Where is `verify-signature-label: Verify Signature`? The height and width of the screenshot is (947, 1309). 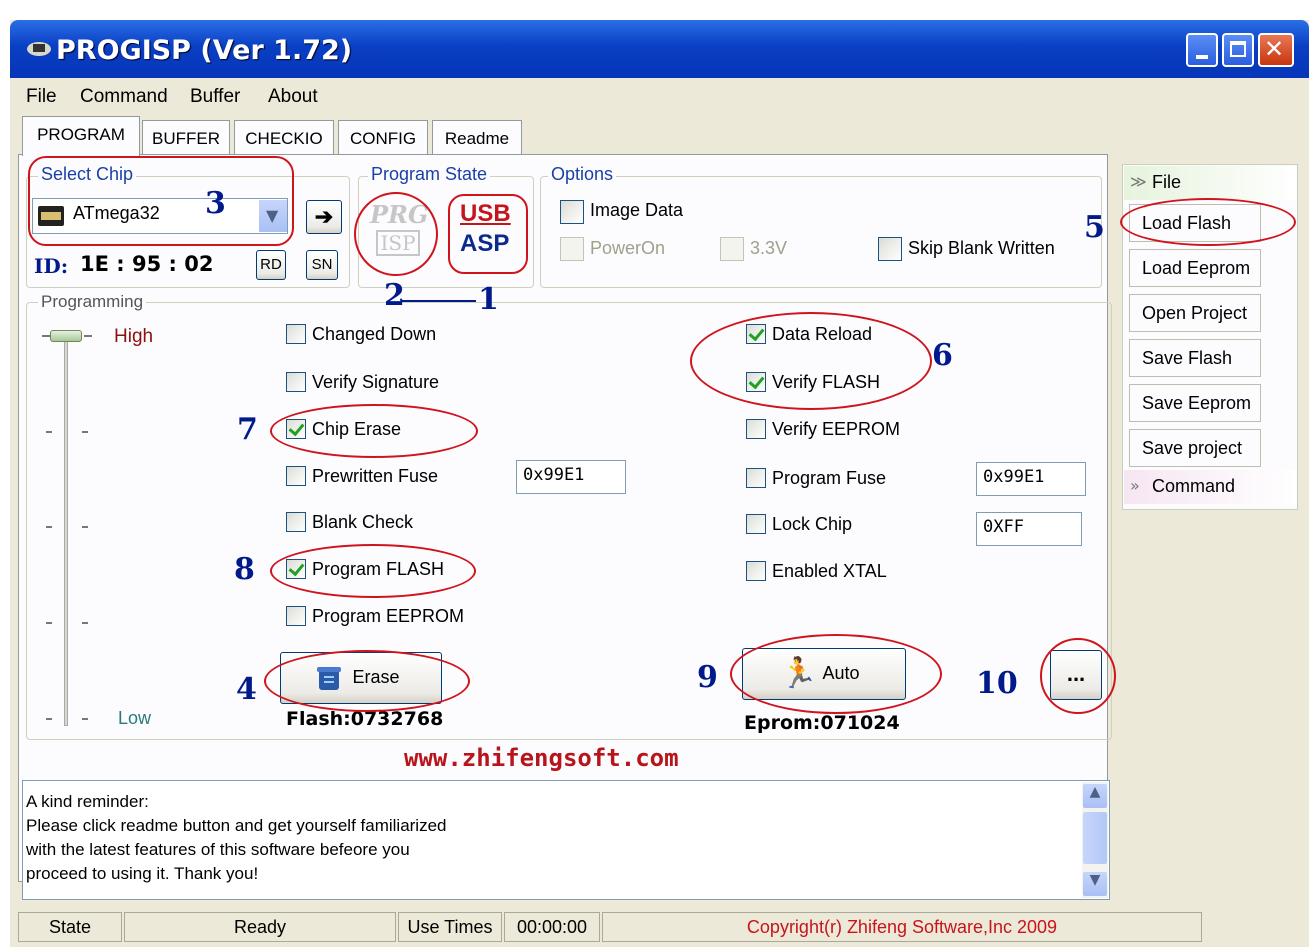 verify-signature-label: Verify Signature is located at coordinates (376, 382).